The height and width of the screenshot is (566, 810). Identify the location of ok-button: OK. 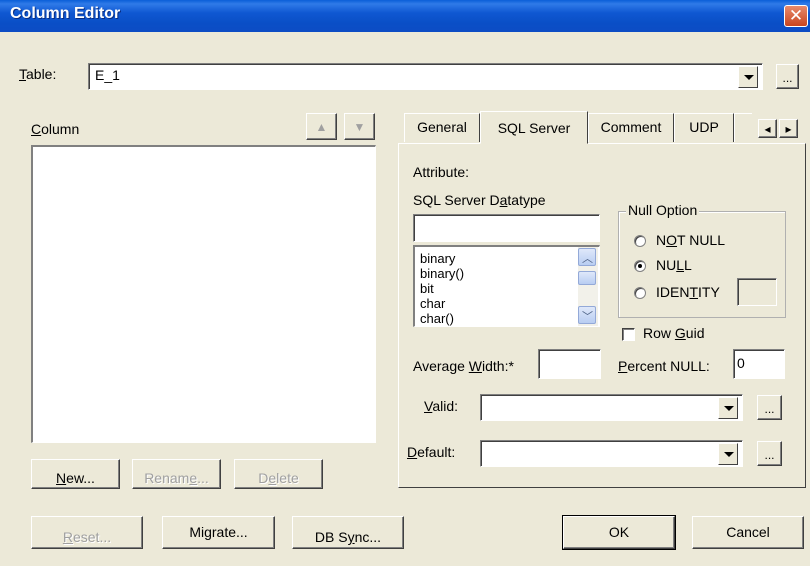
(619, 532).